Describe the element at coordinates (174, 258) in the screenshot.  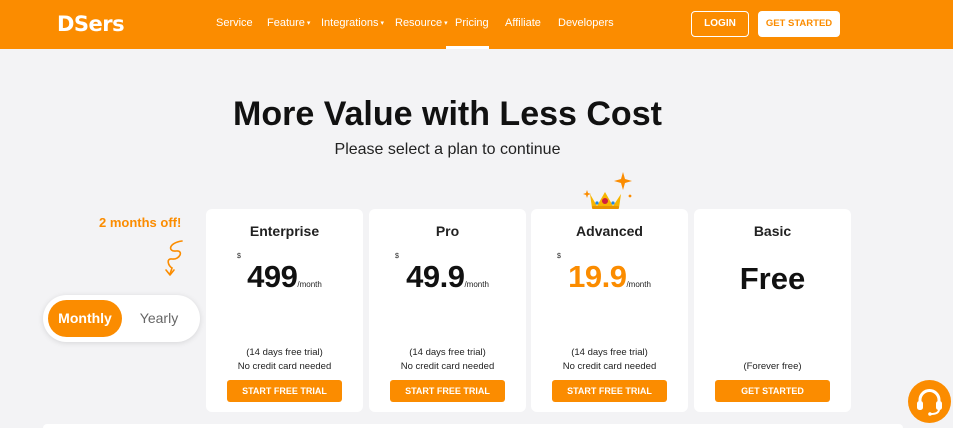
I see `squiggle-arrow-icon` at that location.